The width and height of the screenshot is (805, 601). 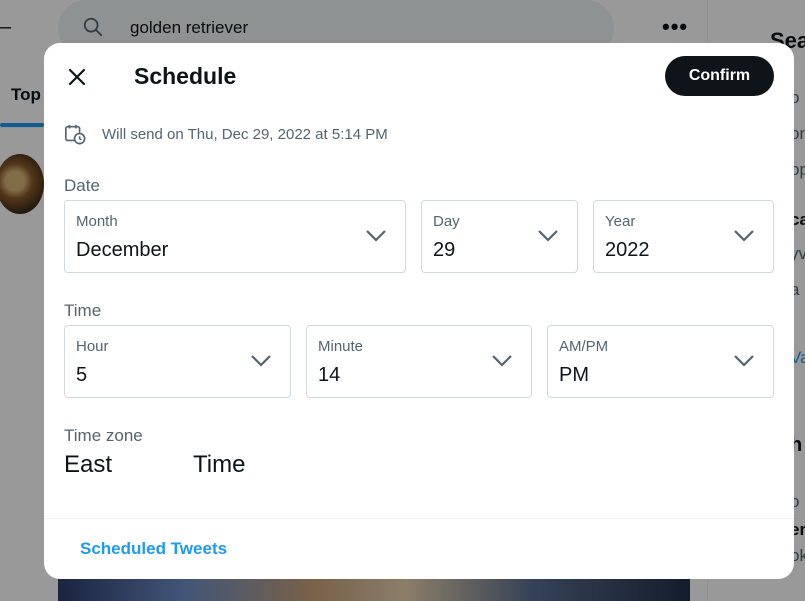 What do you see at coordinates (235, 236) in the screenshot?
I see `month-select: Month December` at bounding box center [235, 236].